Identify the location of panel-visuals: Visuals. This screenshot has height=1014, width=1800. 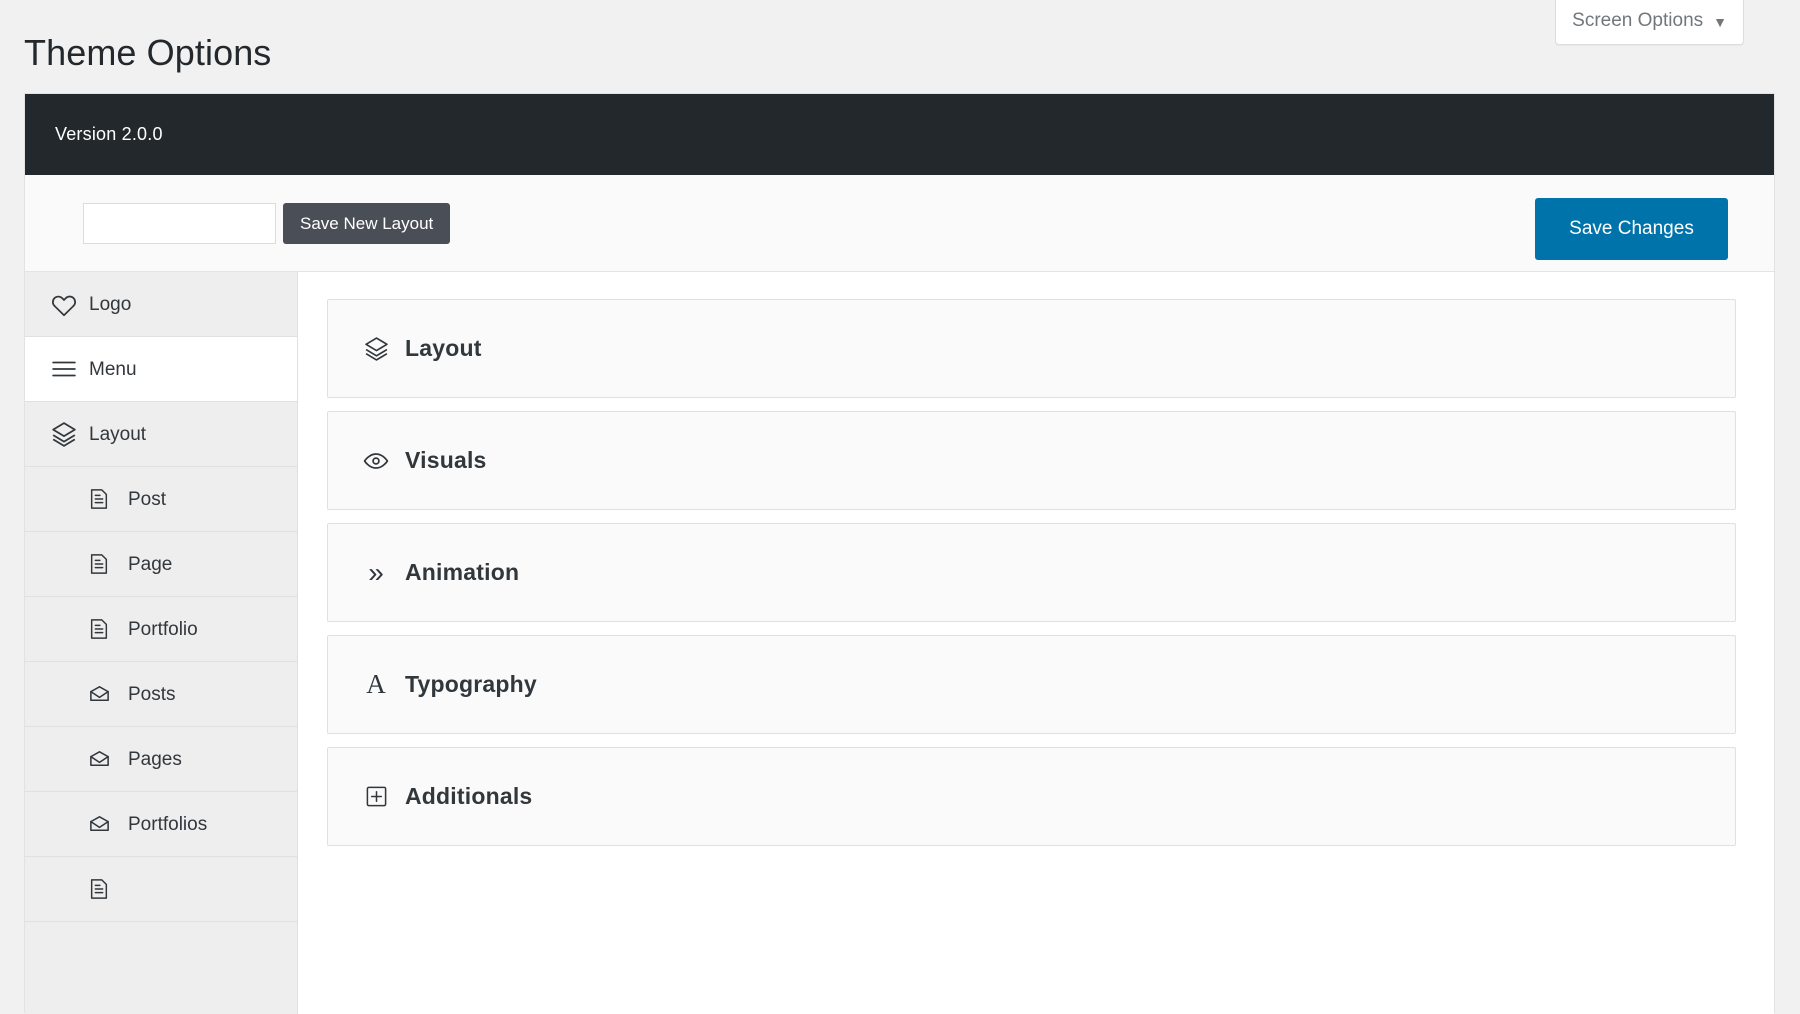
(1031, 460).